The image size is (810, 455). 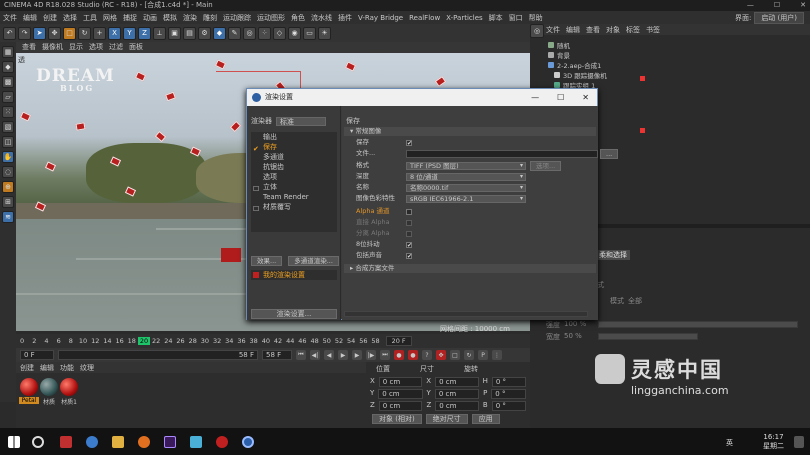 What do you see at coordinates (446, 419) in the screenshot?
I see `coord-size-select: 绝对尺寸` at bounding box center [446, 419].